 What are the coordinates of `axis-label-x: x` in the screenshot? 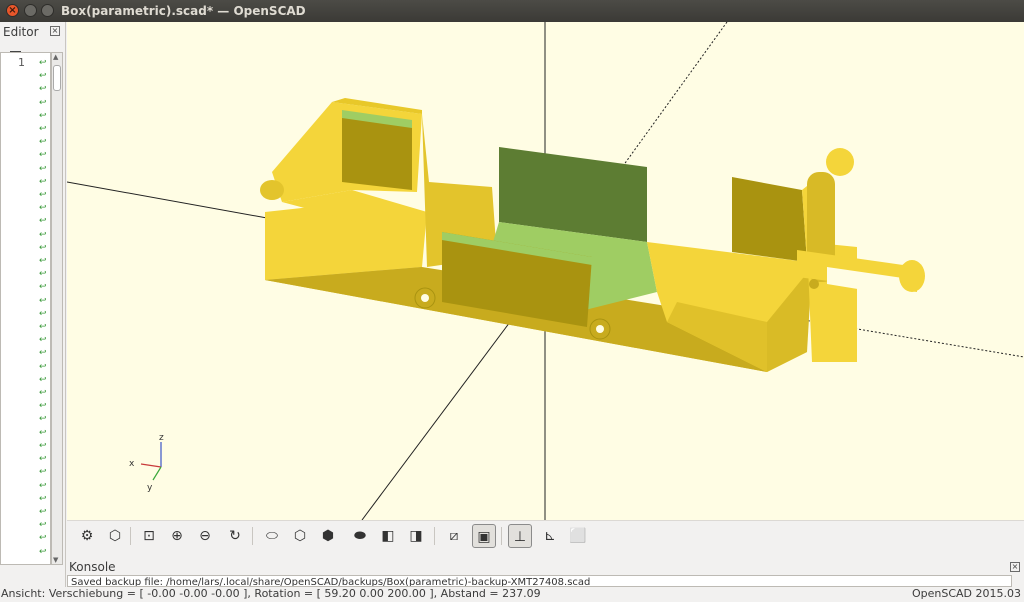 It's located at (132, 464).